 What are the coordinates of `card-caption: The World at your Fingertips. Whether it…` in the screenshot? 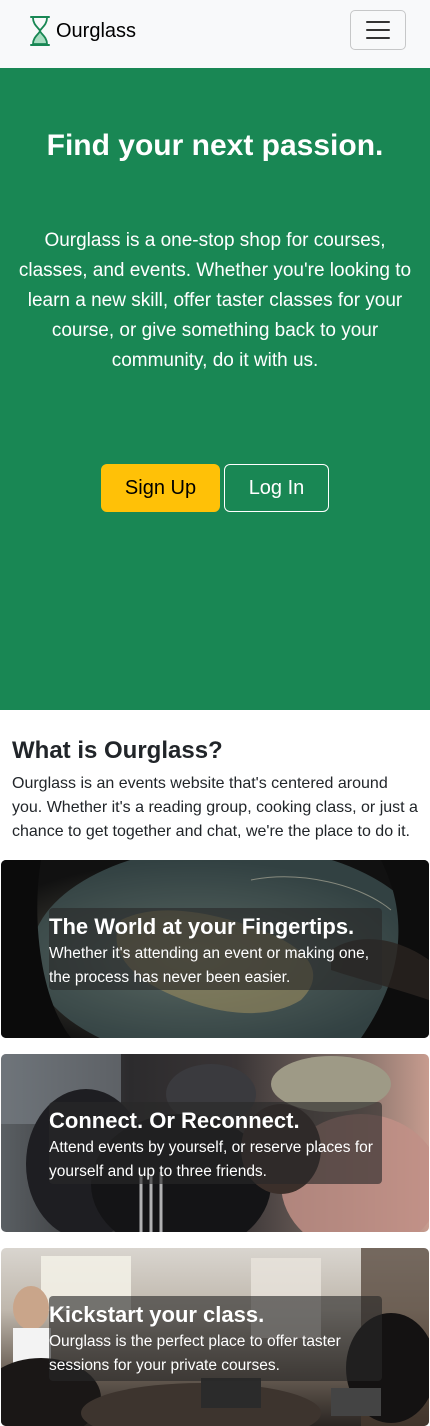 It's located at (215, 949).